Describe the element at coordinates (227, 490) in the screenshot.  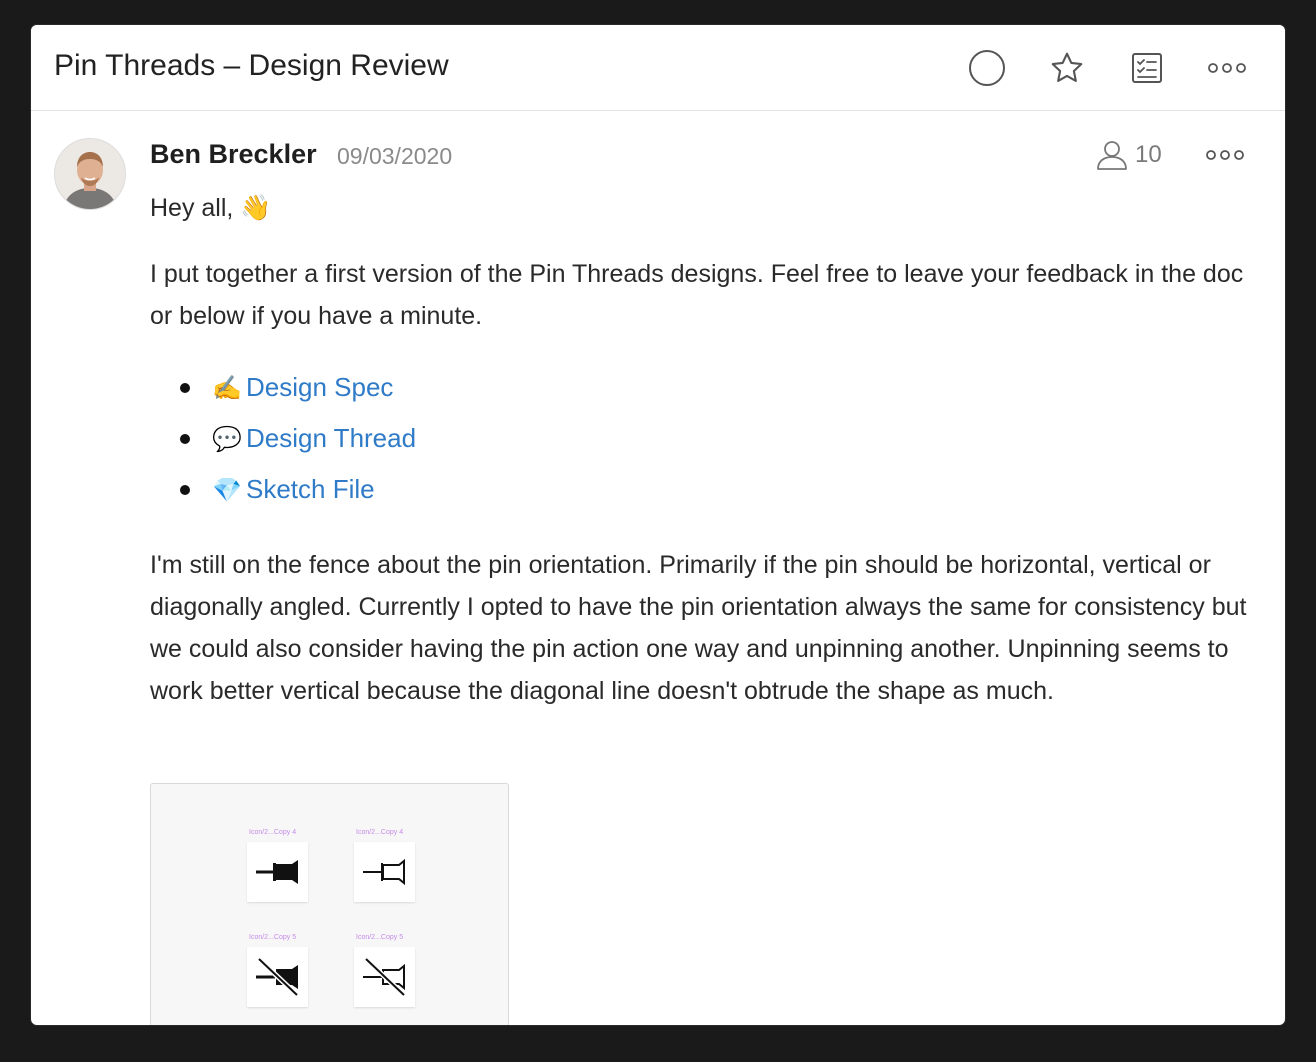
I see `gem-icon: 💎` at that location.